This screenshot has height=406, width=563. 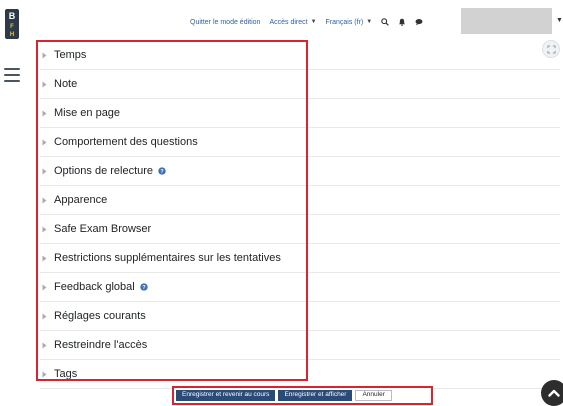 What do you see at coordinates (506, 21) in the screenshot?
I see `user-menu-avatar` at bounding box center [506, 21].